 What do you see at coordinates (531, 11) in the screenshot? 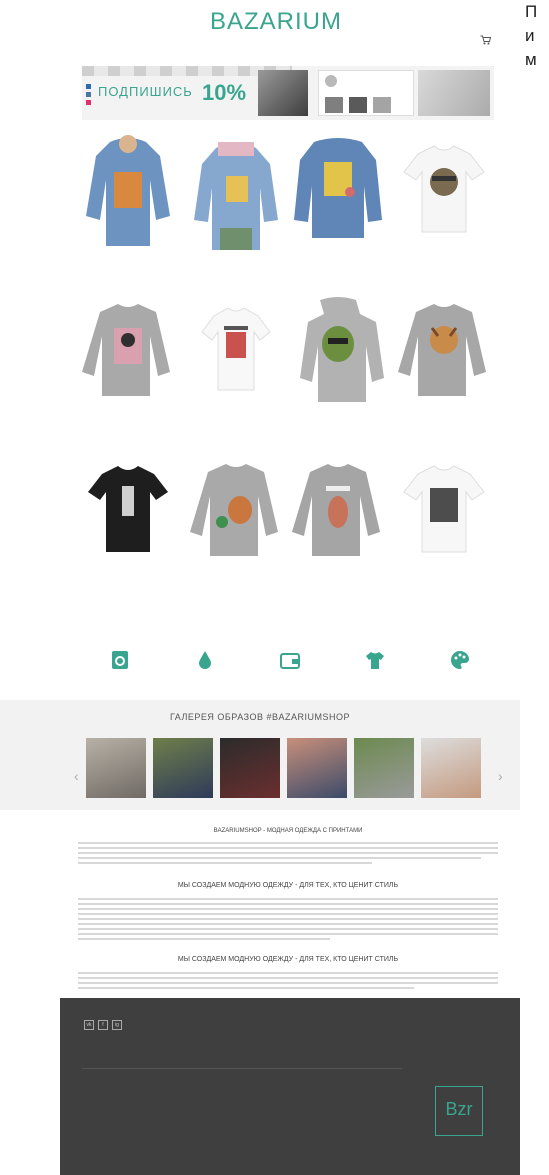
I see `side-caption-line: П` at bounding box center [531, 11].